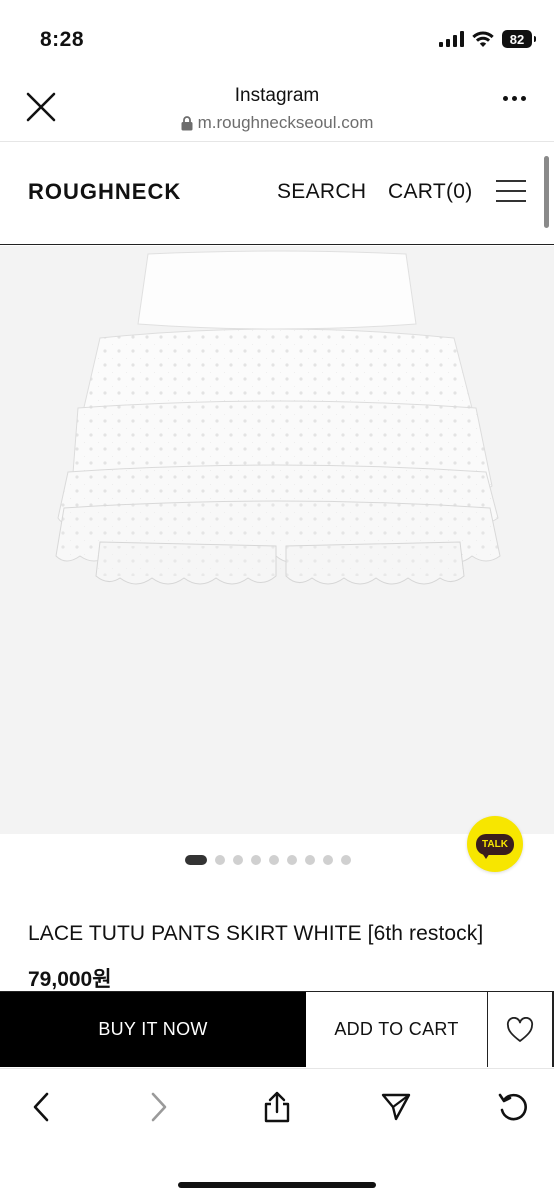 Image resolution: width=554 pixels, height=1200 pixels. I want to click on send-icon, so click(396, 1107).